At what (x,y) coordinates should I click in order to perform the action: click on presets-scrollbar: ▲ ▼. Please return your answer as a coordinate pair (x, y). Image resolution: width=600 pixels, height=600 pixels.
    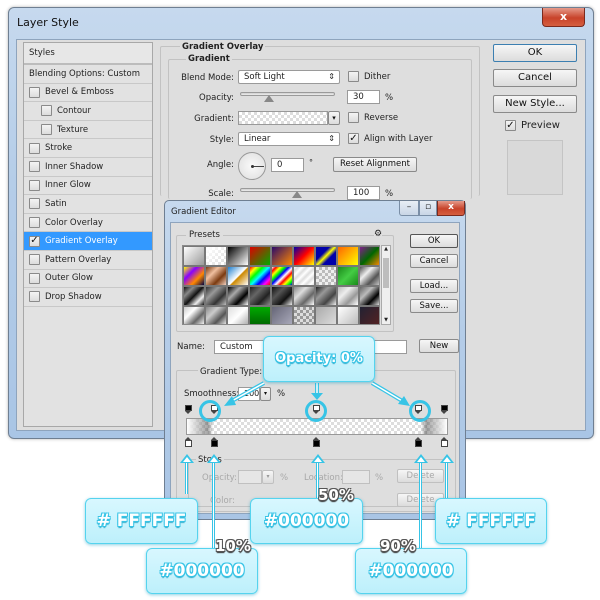
    Looking at the image, I should click on (386, 285).